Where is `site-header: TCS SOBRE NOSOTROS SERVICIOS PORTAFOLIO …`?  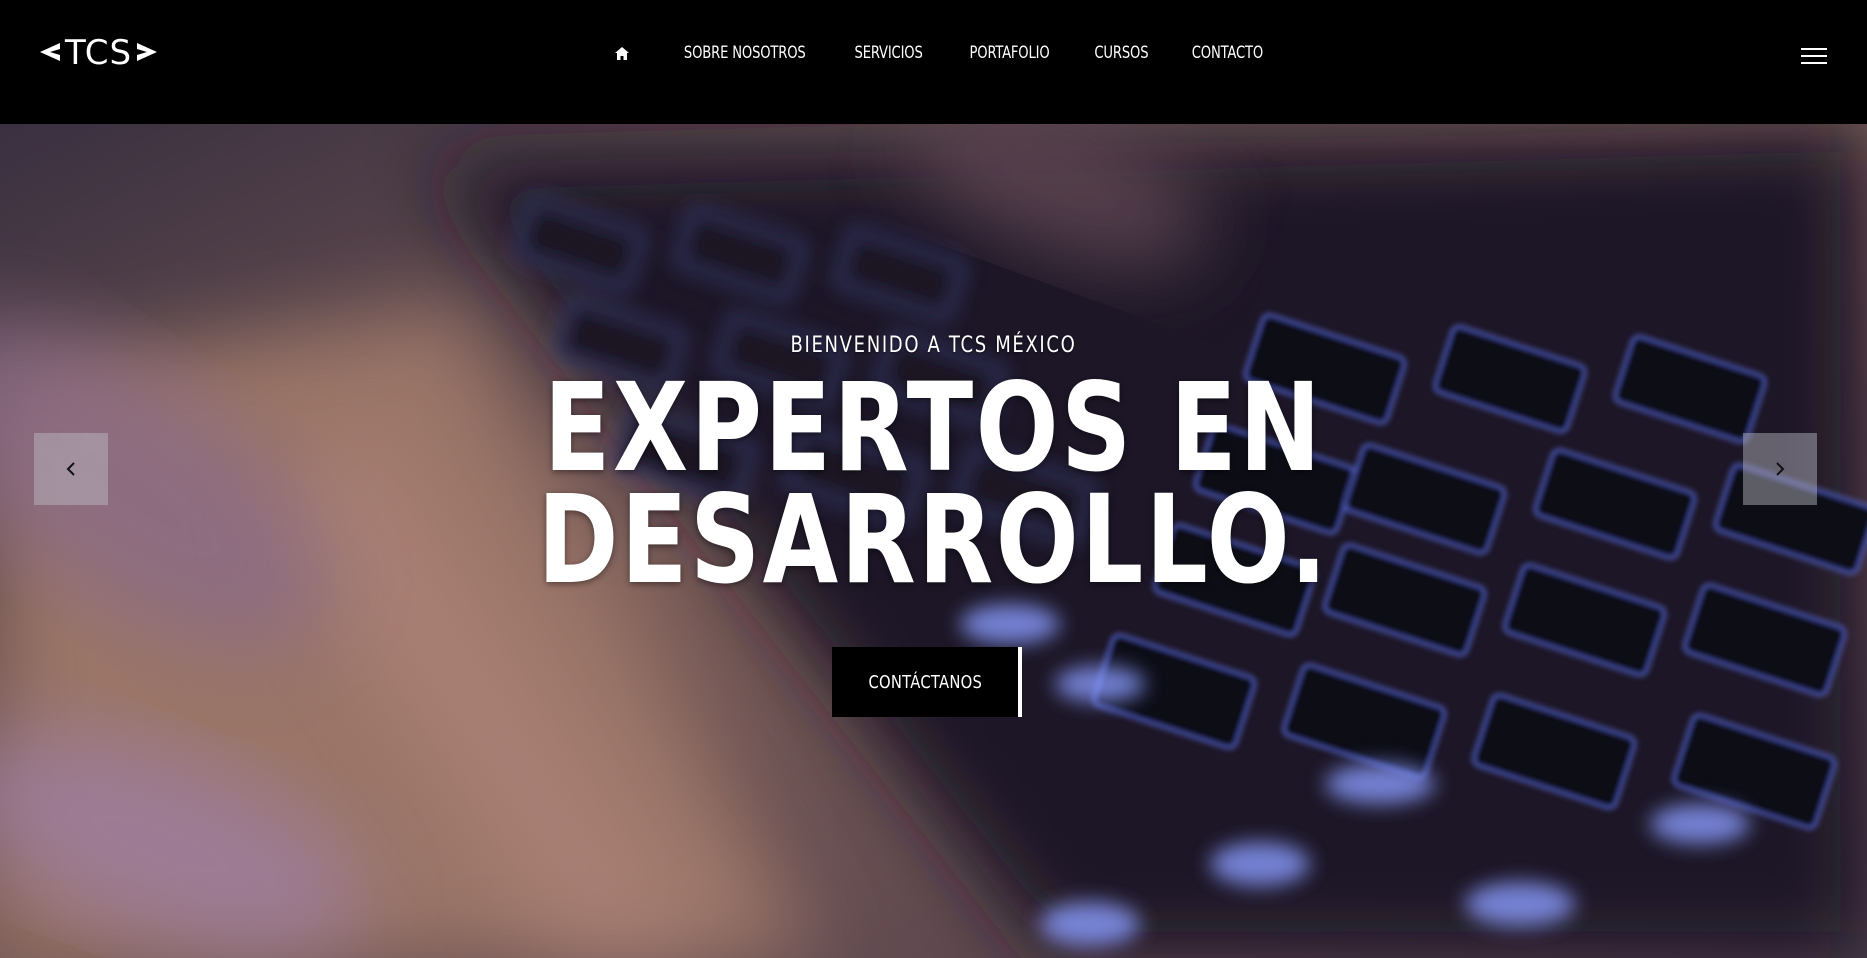 site-header: TCS SOBRE NOSOTROS SERVICIOS PORTAFOLIO … is located at coordinates (933, 62).